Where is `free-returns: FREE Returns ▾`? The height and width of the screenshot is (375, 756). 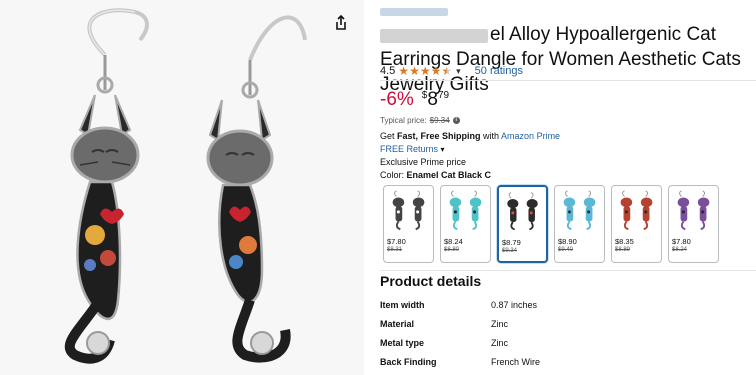 free-returns: FREE Returns ▾ is located at coordinates (412, 149).